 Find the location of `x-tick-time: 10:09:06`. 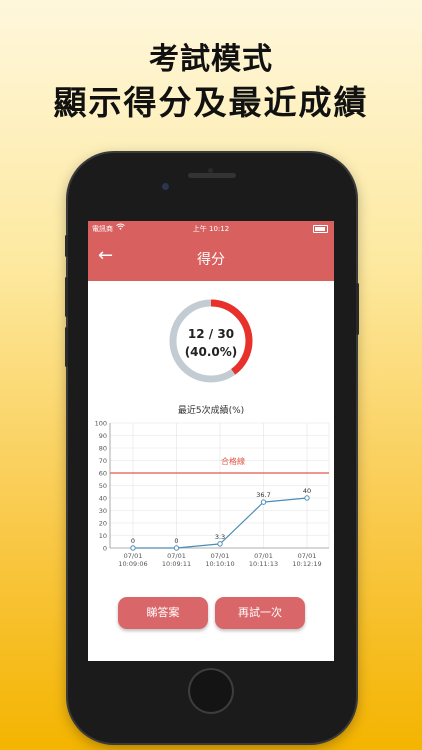

x-tick-time: 10:09:06 is located at coordinates (132, 564).